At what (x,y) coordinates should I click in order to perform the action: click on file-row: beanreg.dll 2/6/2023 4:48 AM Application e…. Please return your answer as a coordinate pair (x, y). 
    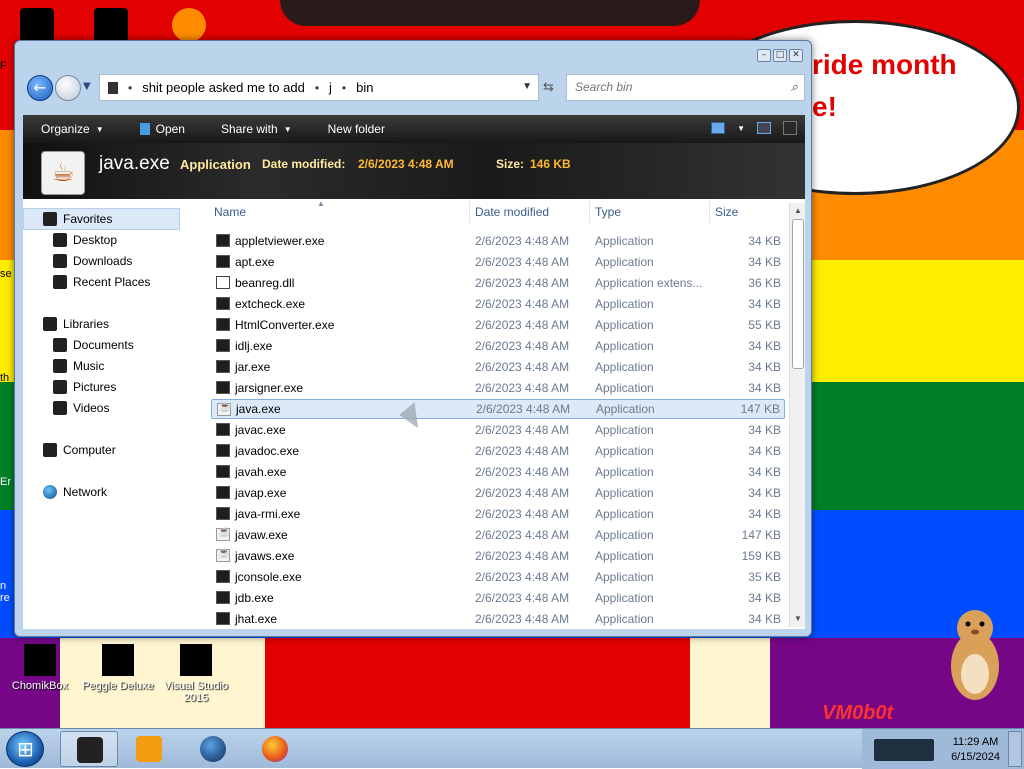
    Looking at the image, I should click on (498, 283).